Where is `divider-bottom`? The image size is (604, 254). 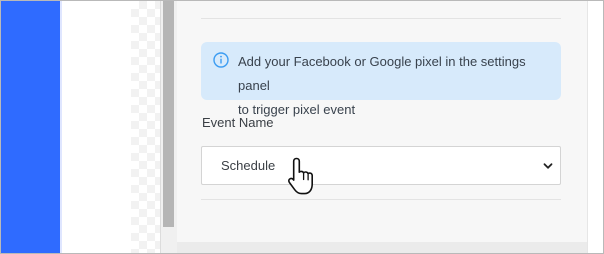
divider-bottom is located at coordinates (381, 199).